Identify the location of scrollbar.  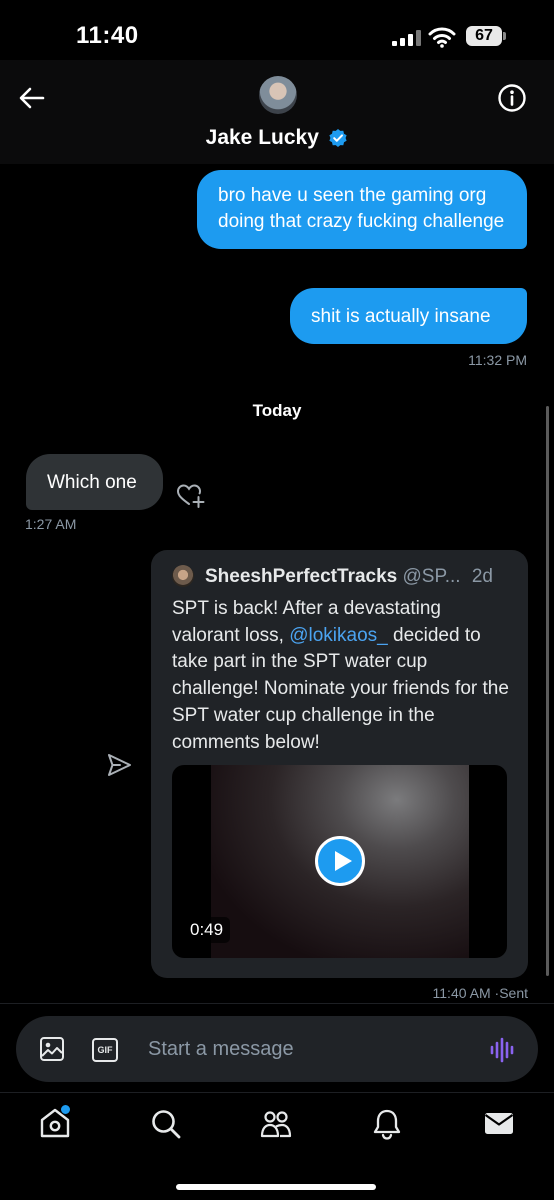
(547, 691).